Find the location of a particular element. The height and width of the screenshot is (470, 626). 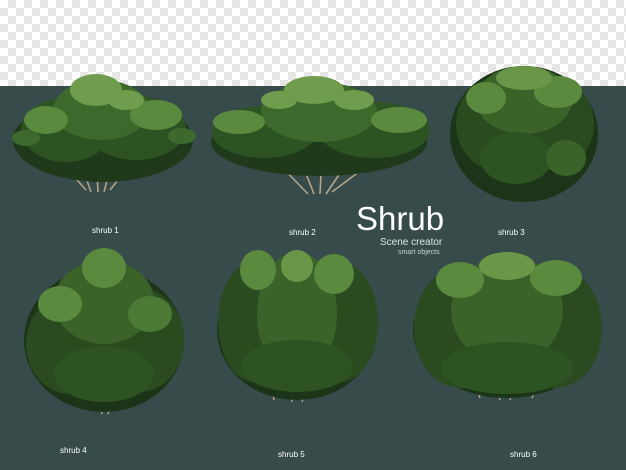

shrub-6-image is located at coordinates (507, 326).